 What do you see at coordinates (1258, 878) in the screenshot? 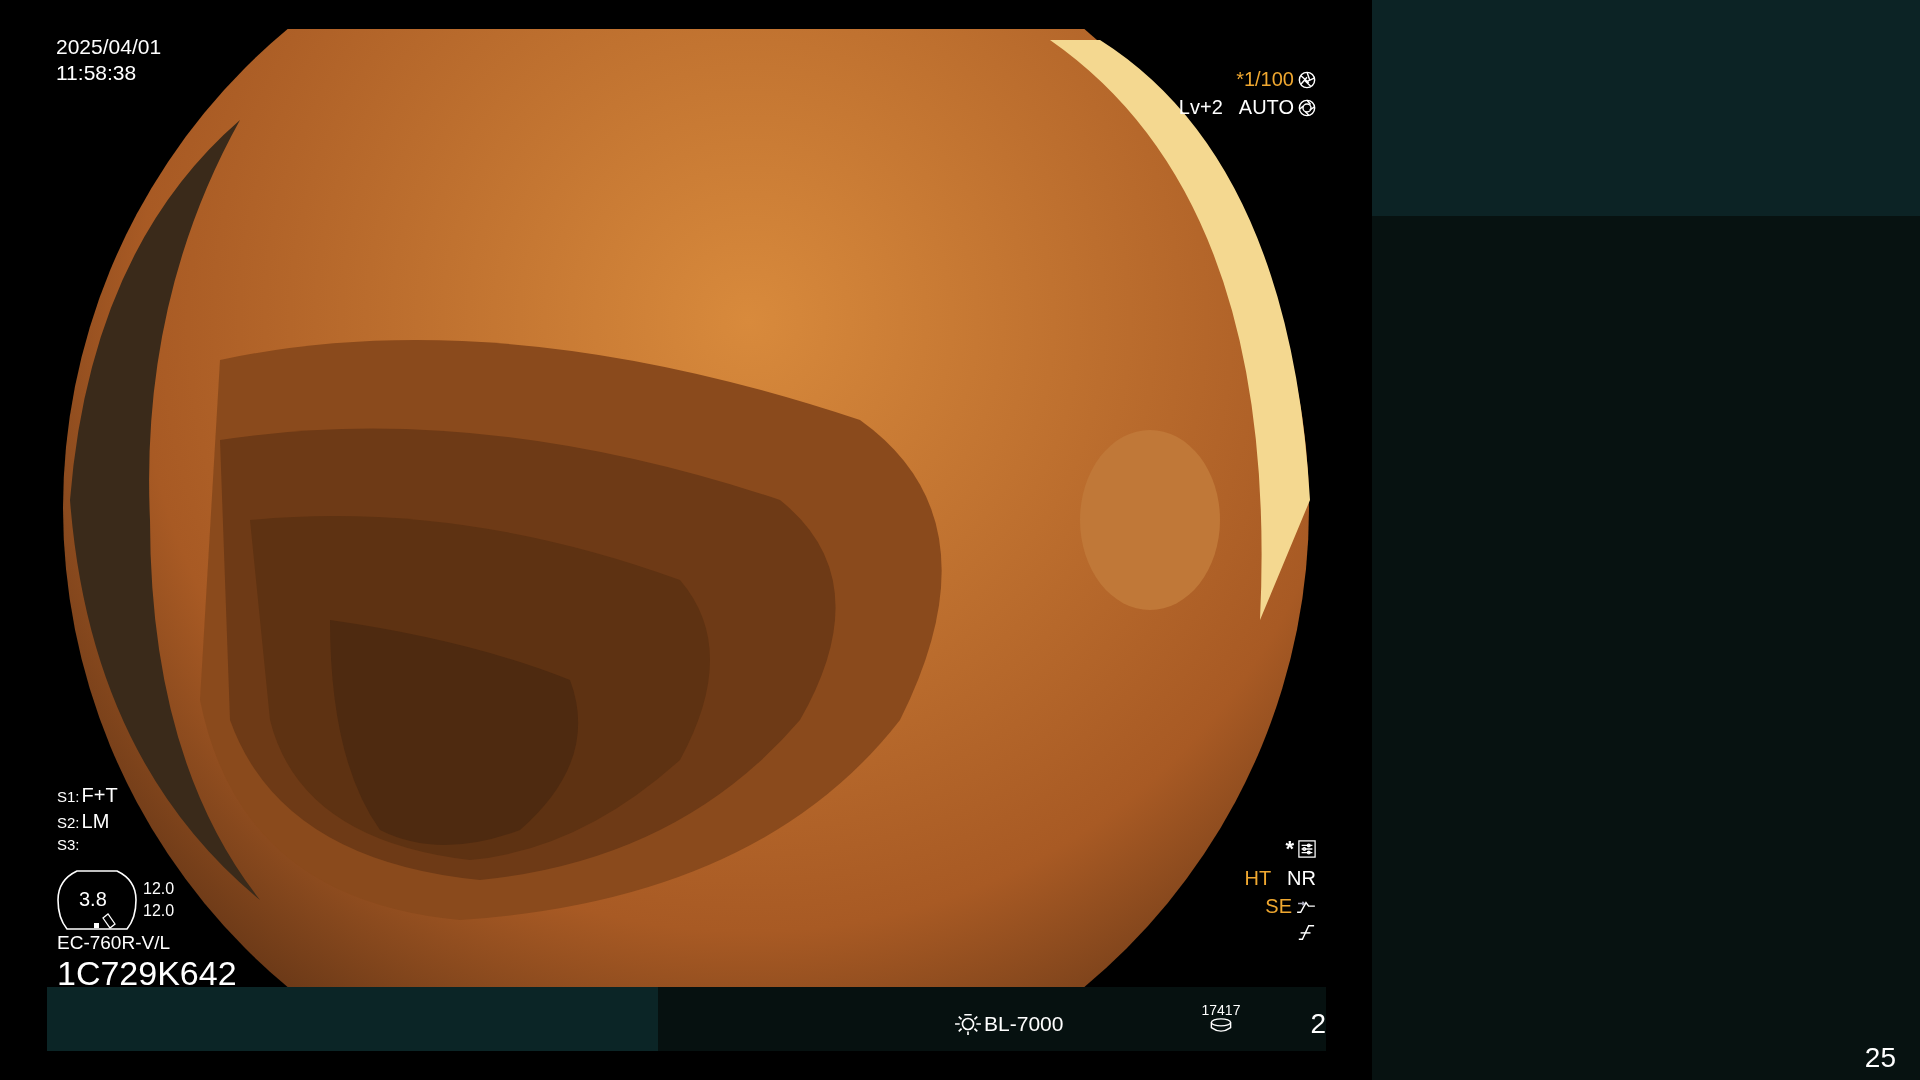
I see `mode-tag: HT` at bounding box center [1258, 878].